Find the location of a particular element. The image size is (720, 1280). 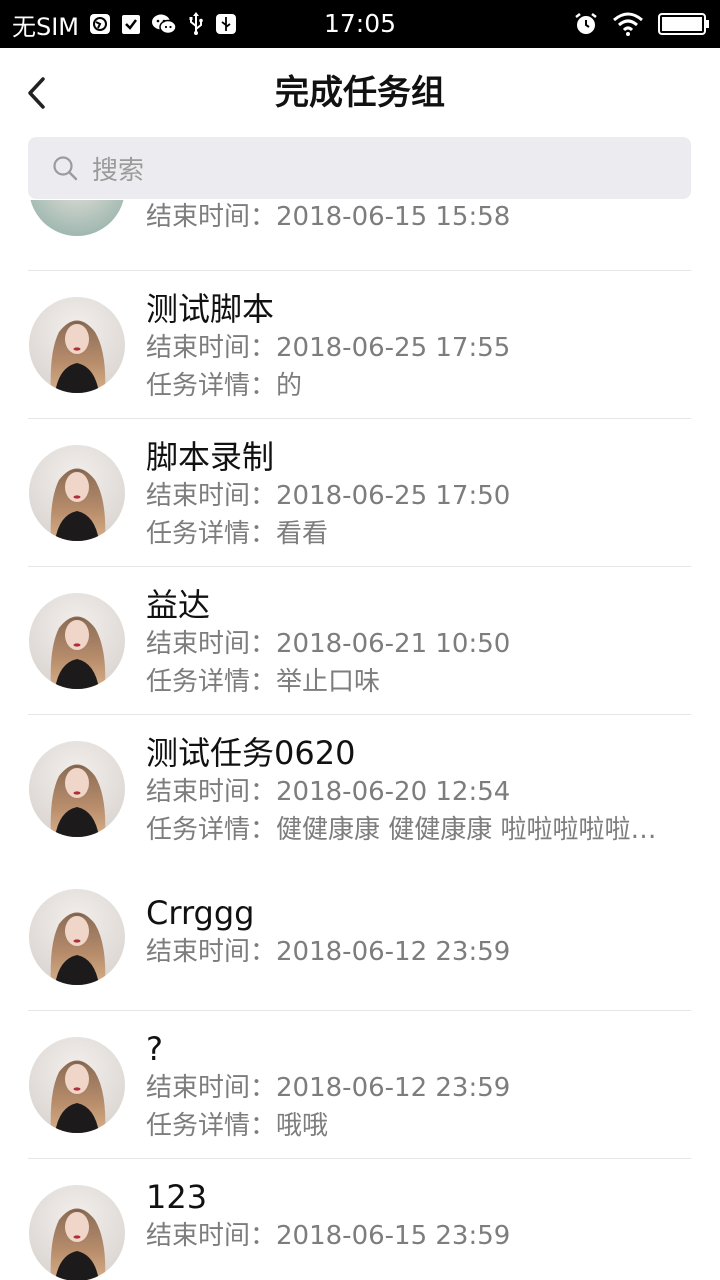

list-item: 测试脚本 结束时间：2018-06-25 17:55 任务详情：的 is located at coordinates (360, 345).